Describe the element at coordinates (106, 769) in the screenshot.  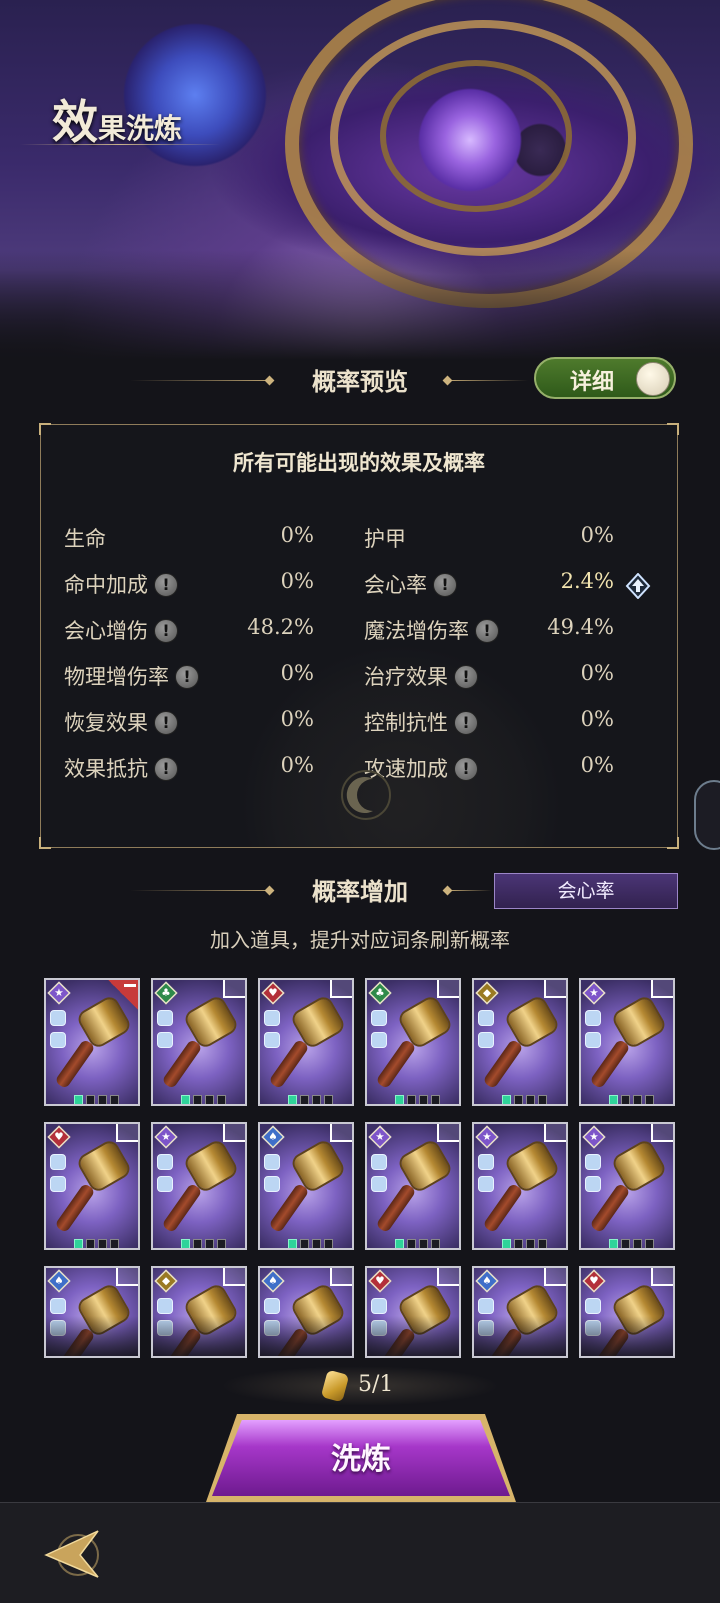
I see `stat-name: 效果抵抗` at that location.